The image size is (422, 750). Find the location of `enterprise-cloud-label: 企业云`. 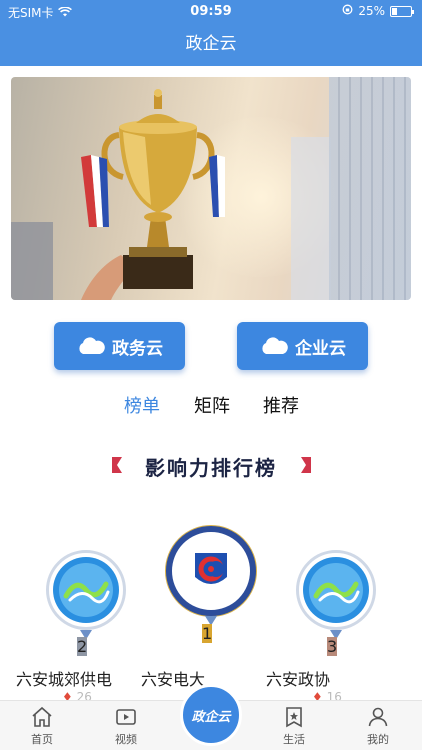

enterprise-cloud-label: 企业云 is located at coordinates (320, 348).